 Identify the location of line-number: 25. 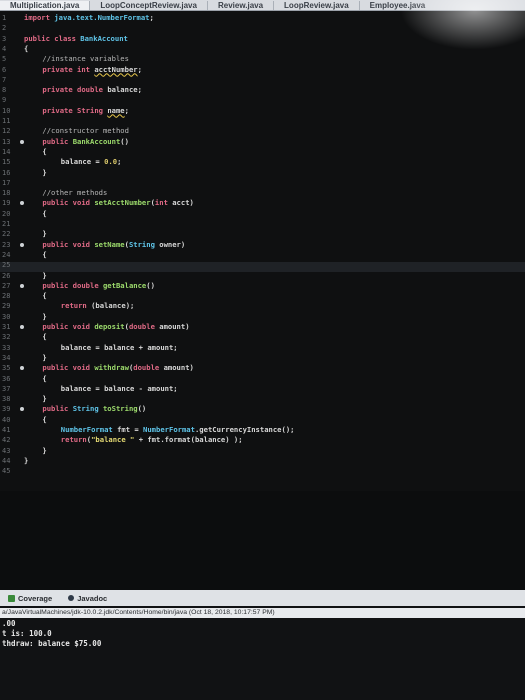
(6, 265).